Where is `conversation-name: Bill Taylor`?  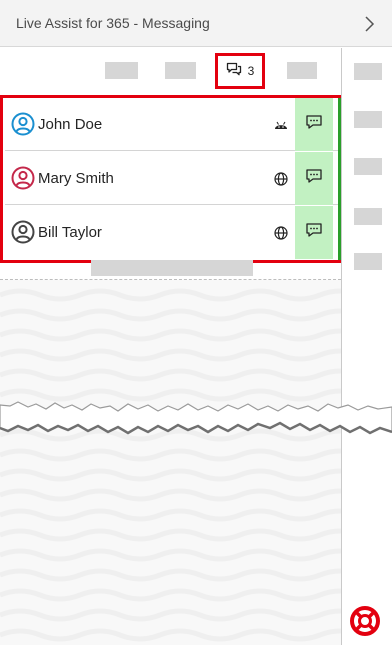
conversation-name: Bill Taylor is located at coordinates (70, 232).